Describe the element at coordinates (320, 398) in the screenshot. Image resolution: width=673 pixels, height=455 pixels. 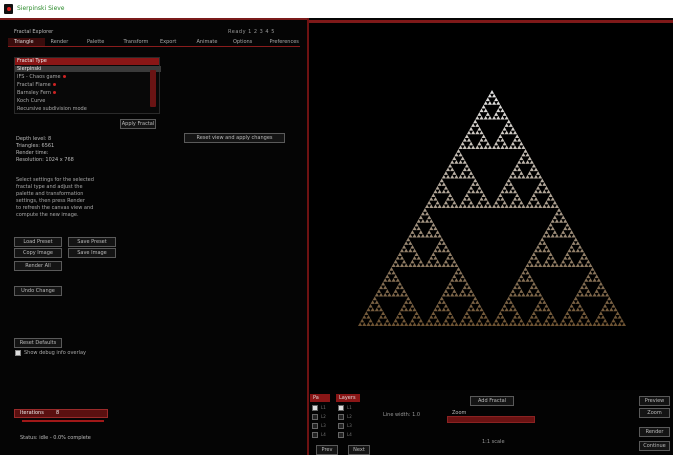
I see `tab-palette-mini: Pa` at that location.